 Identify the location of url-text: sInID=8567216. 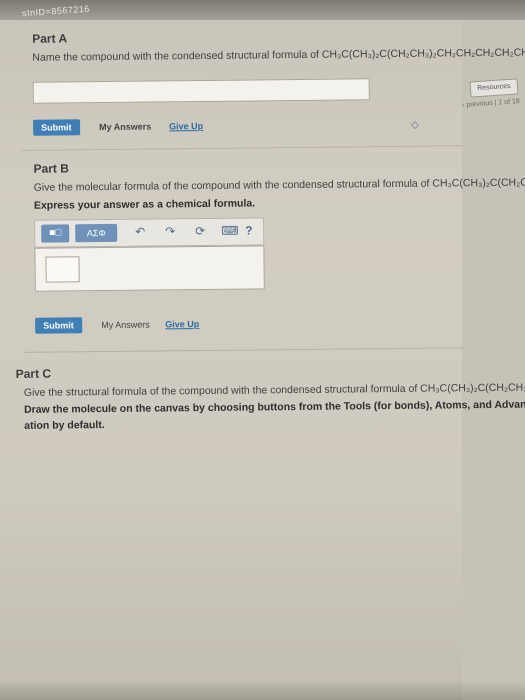
(56, 11).